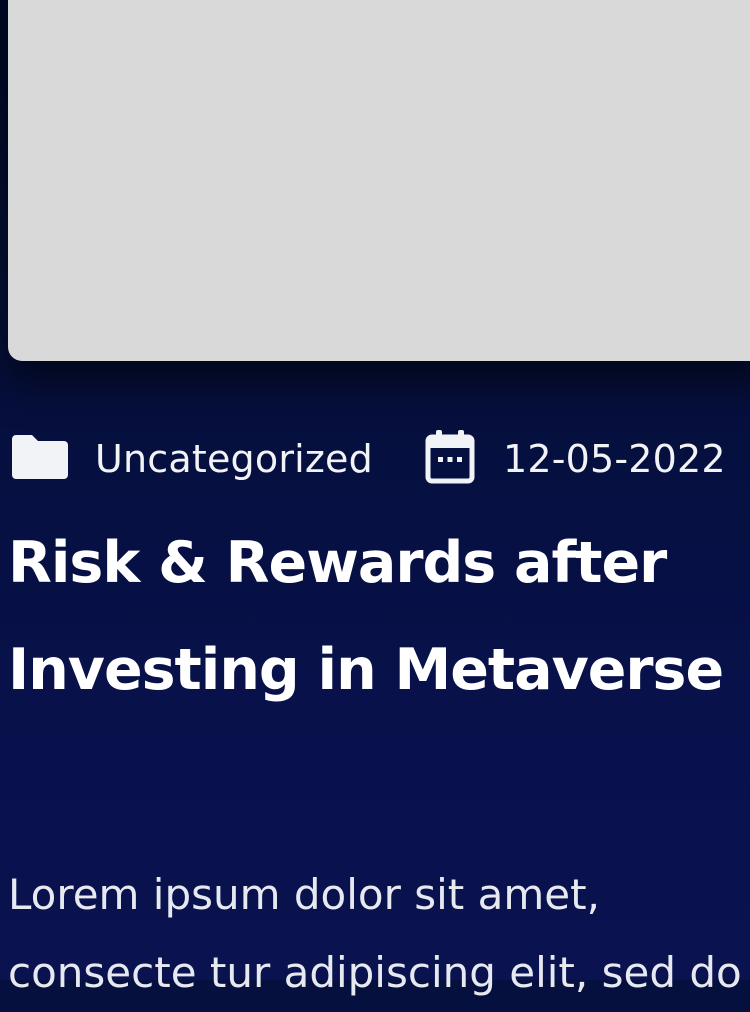 This screenshot has width=750, height=1012. What do you see at coordinates (450, 459) in the screenshot?
I see `calendar-icon` at bounding box center [450, 459].